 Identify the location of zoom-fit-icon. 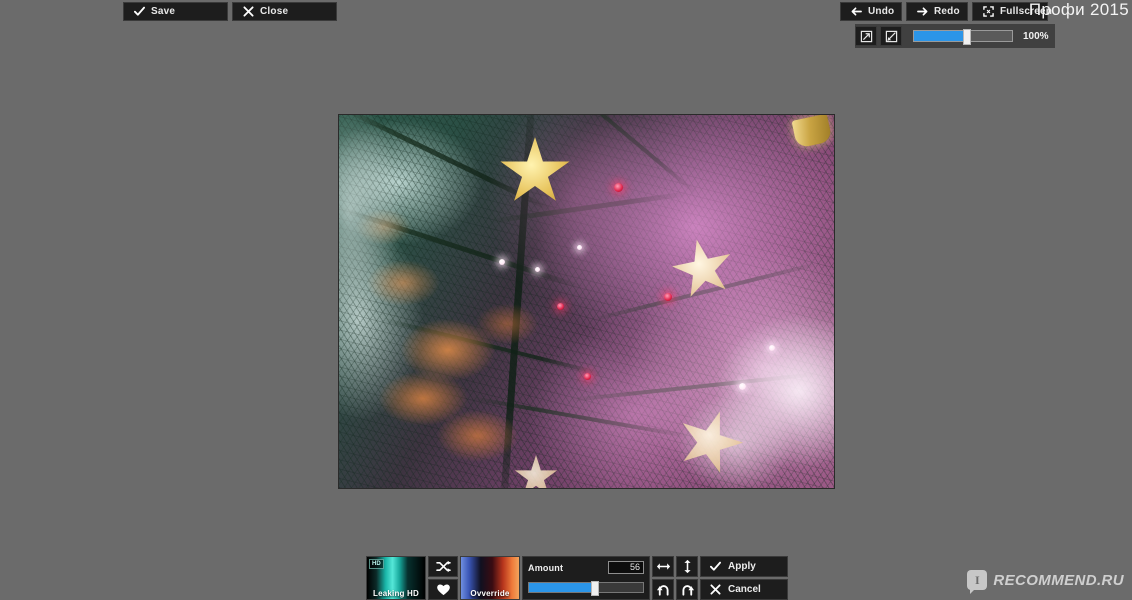
(866, 36).